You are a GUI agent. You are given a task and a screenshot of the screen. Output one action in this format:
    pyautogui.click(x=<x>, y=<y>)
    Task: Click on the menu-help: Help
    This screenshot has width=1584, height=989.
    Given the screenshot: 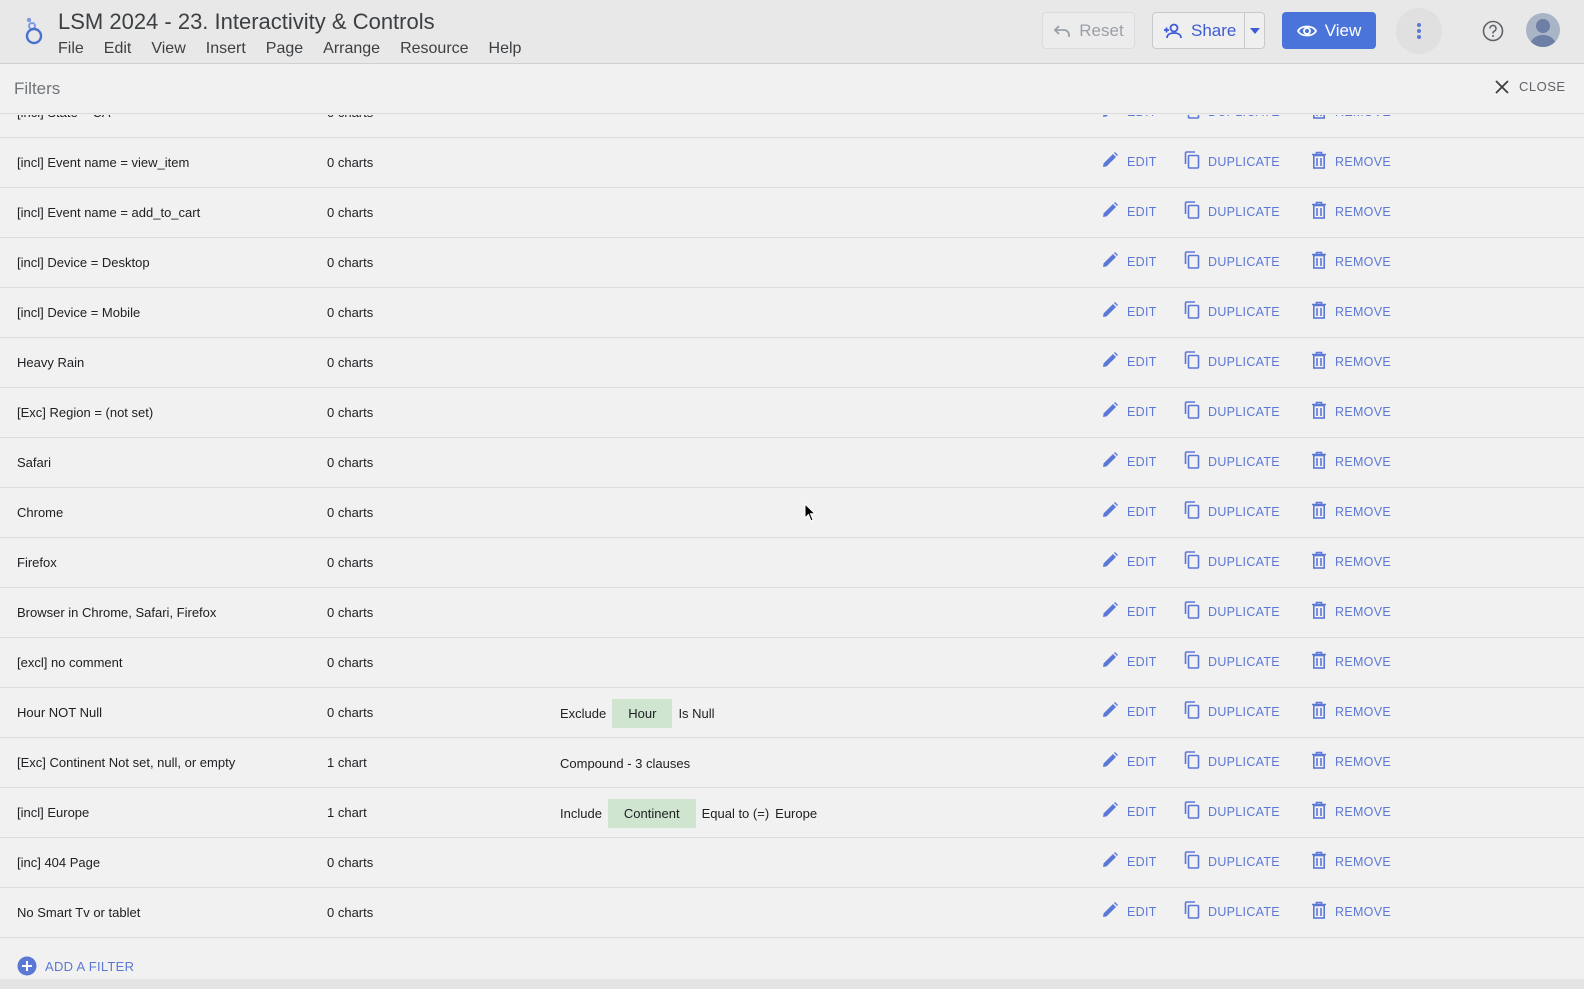 What is the action you would take?
    pyautogui.click(x=505, y=49)
    